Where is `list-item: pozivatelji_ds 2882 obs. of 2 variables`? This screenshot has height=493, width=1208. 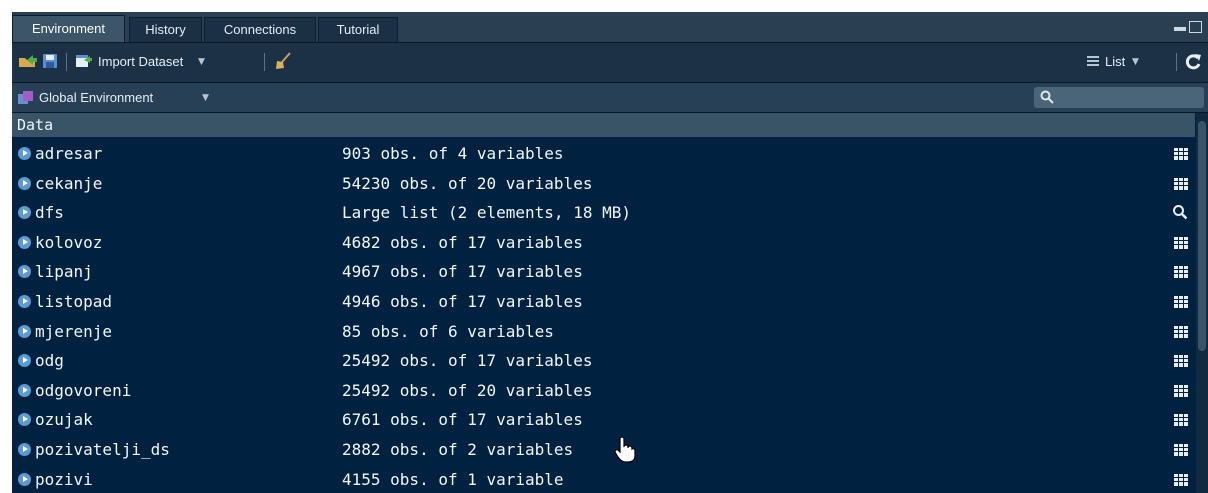 list-item: pozivatelji_ds 2882 obs. of 2 variables is located at coordinates (603, 450).